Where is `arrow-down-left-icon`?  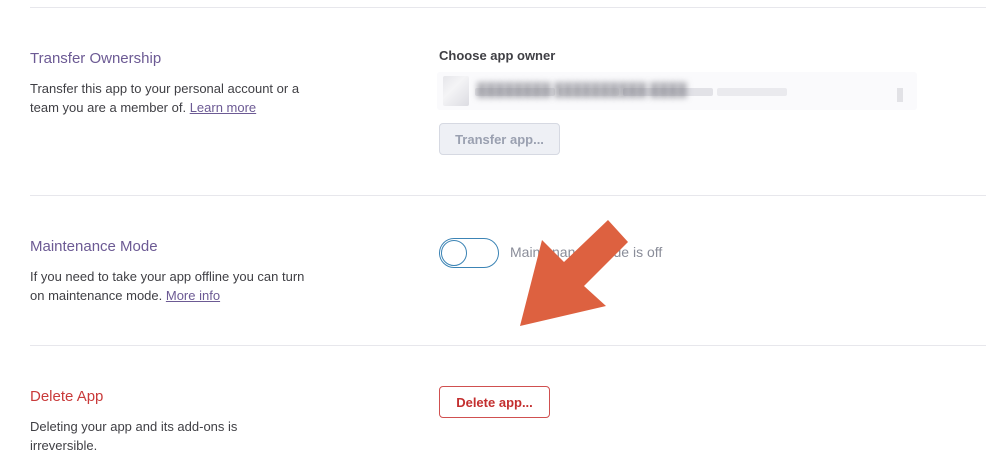 arrow-down-left-icon is located at coordinates (574, 273).